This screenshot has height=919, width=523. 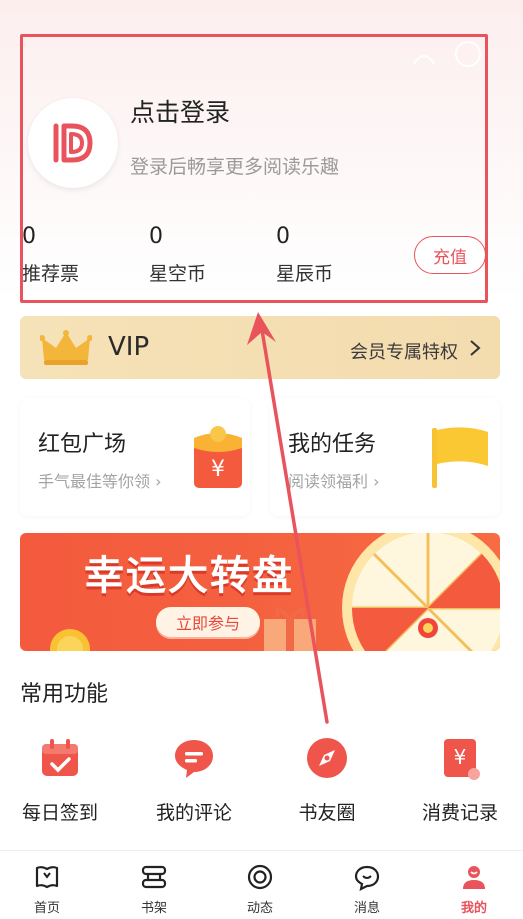 I want to click on prize-wheel-icon, so click(x=421, y=592).